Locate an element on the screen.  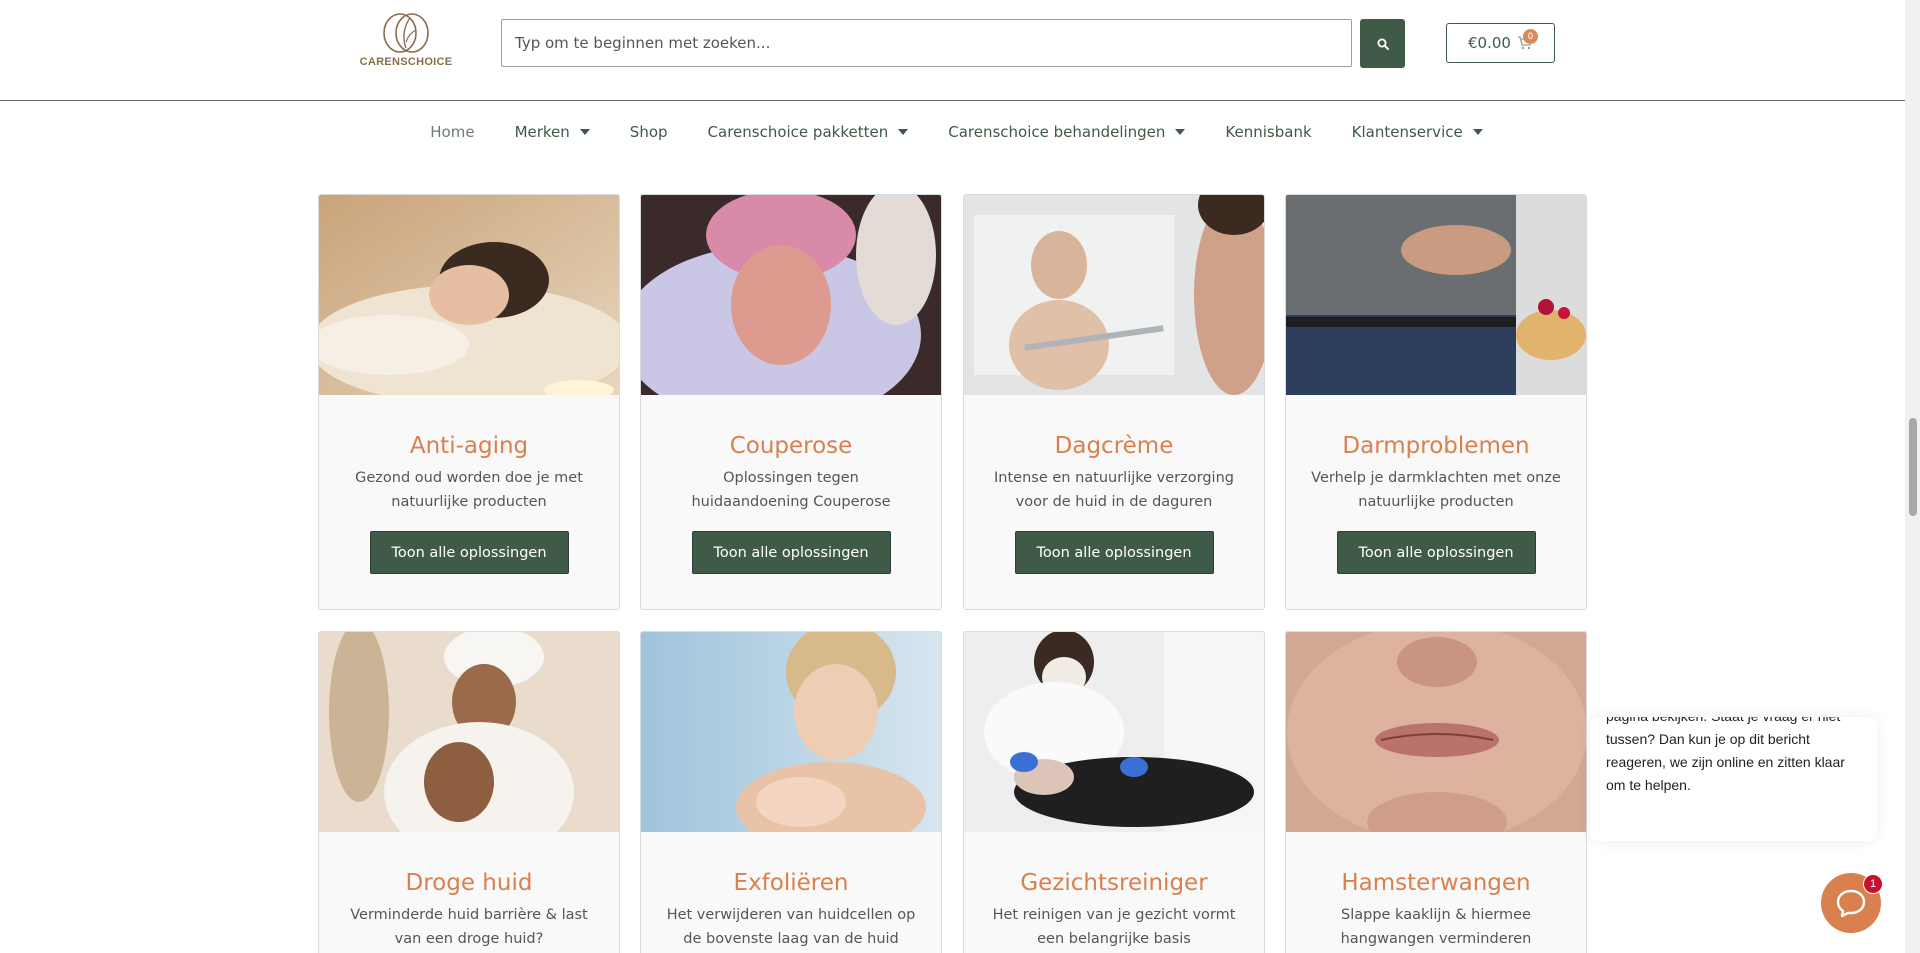
card-image-dagcreme is located at coordinates (1114, 295).